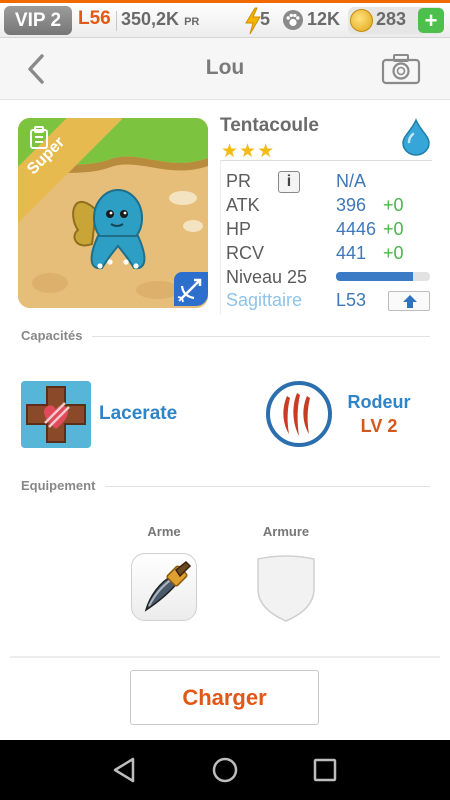 The height and width of the screenshot is (800, 450). I want to click on power-rating: 350,2K PR, so click(160, 19).